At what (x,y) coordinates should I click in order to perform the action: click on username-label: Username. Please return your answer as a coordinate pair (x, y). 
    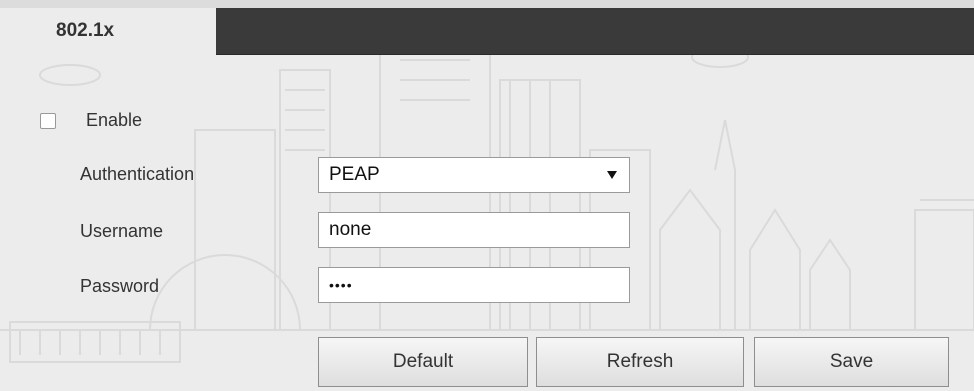
    Looking at the image, I should click on (122, 231).